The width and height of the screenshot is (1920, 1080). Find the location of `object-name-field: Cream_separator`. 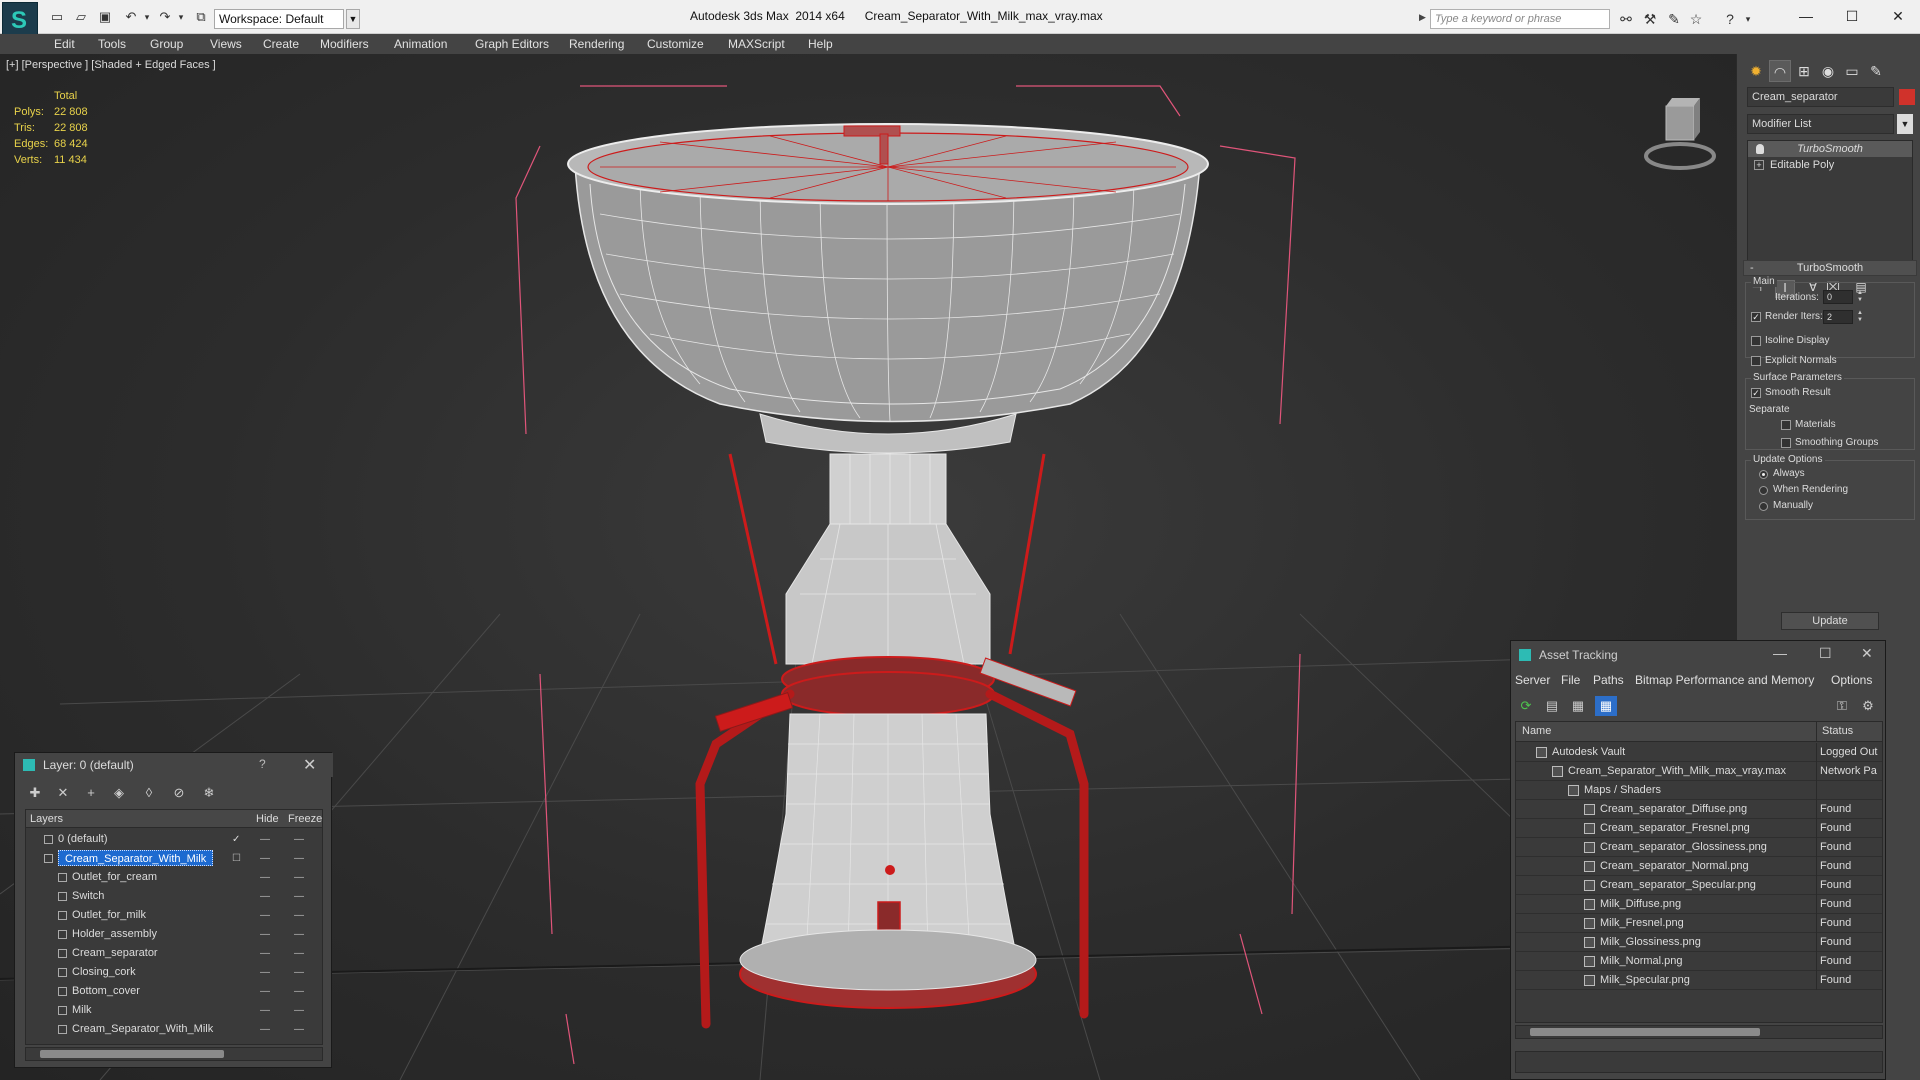

object-name-field: Cream_separator is located at coordinates (1820, 97).